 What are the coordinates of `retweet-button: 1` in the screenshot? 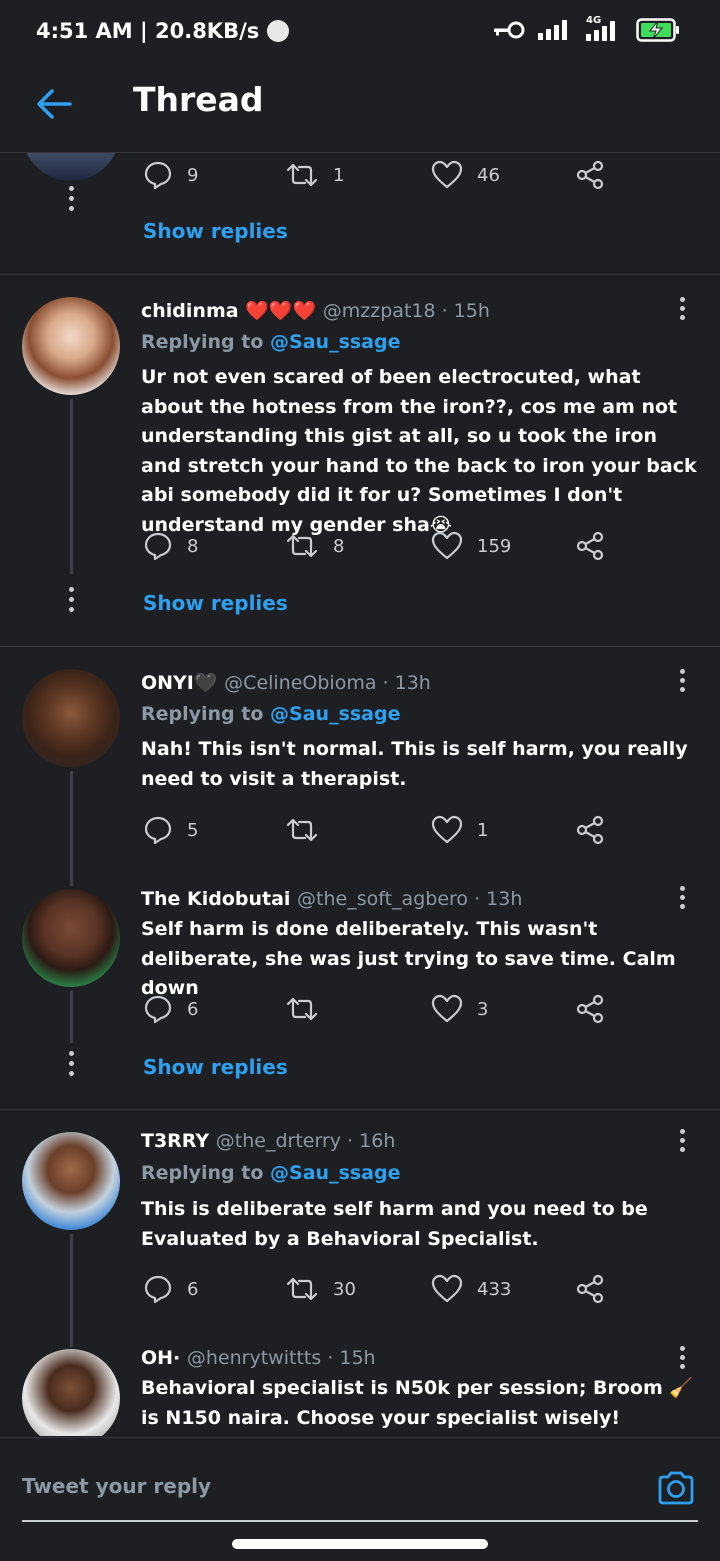 It's located at (314, 175).